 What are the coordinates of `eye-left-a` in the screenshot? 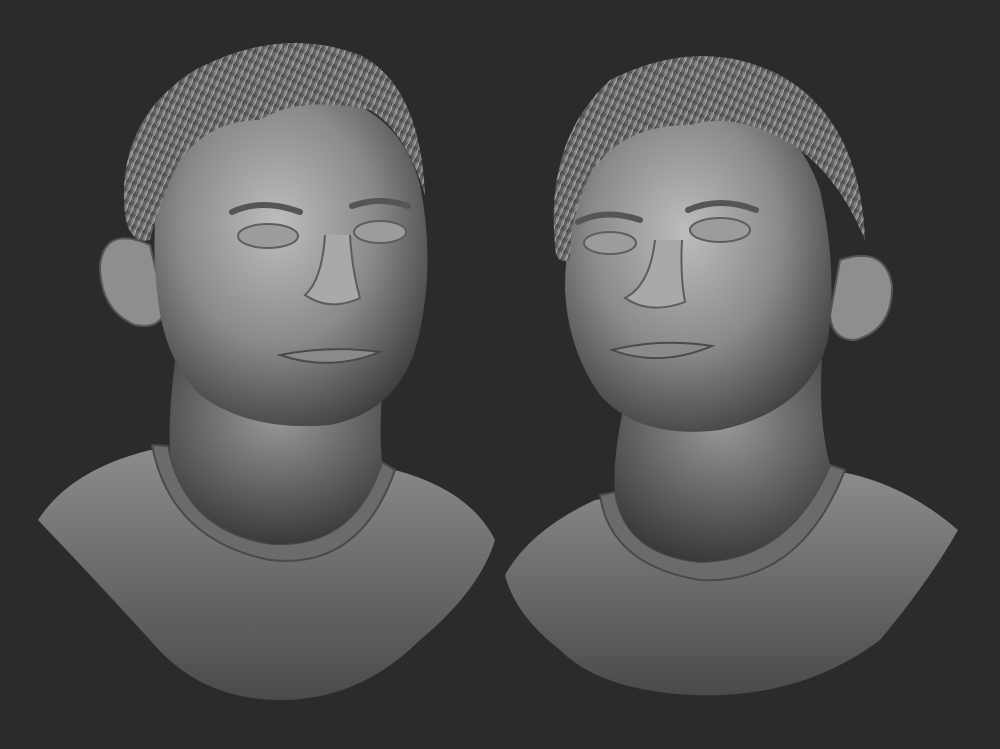 It's located at (268, 236).